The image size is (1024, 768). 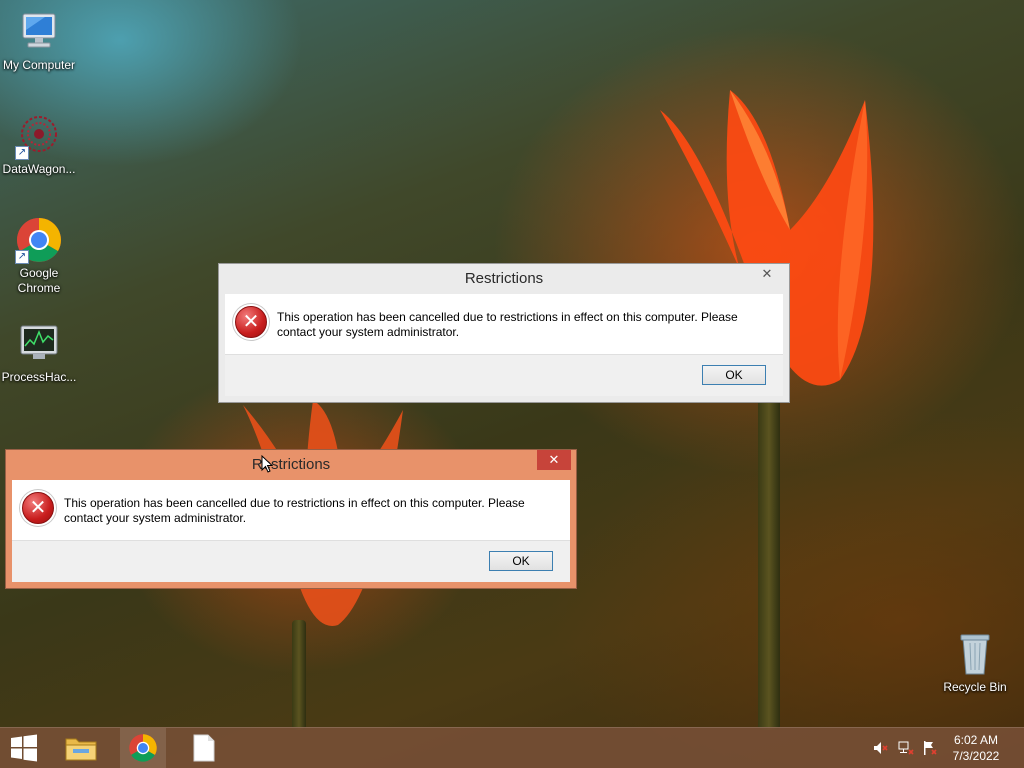 What do you see at coordinates (39, 30) in the screenshot?
I see `computer-icon` at bounding box center [39, 30].